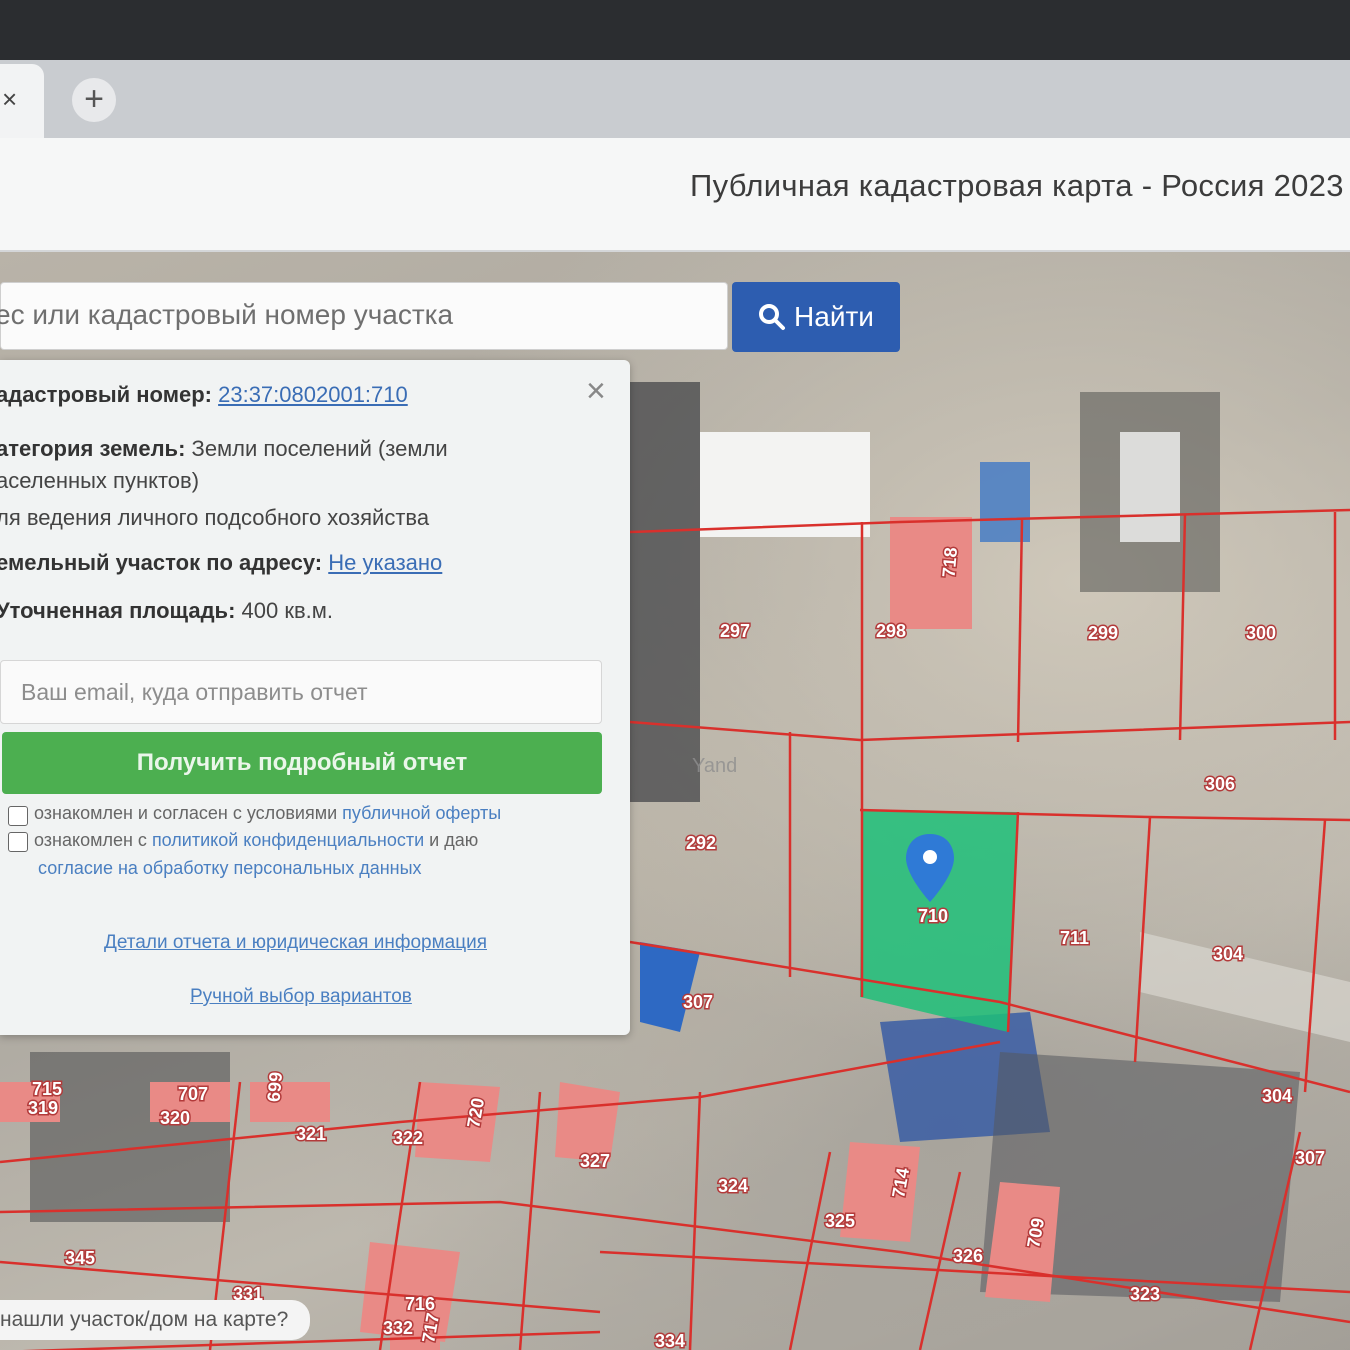 This screenshot has width=1350, height=1350. What do you see at coordinates (275, 1087) in the screenshot?
I see `parcel-label: 699` at bounding box center [275, 1087].